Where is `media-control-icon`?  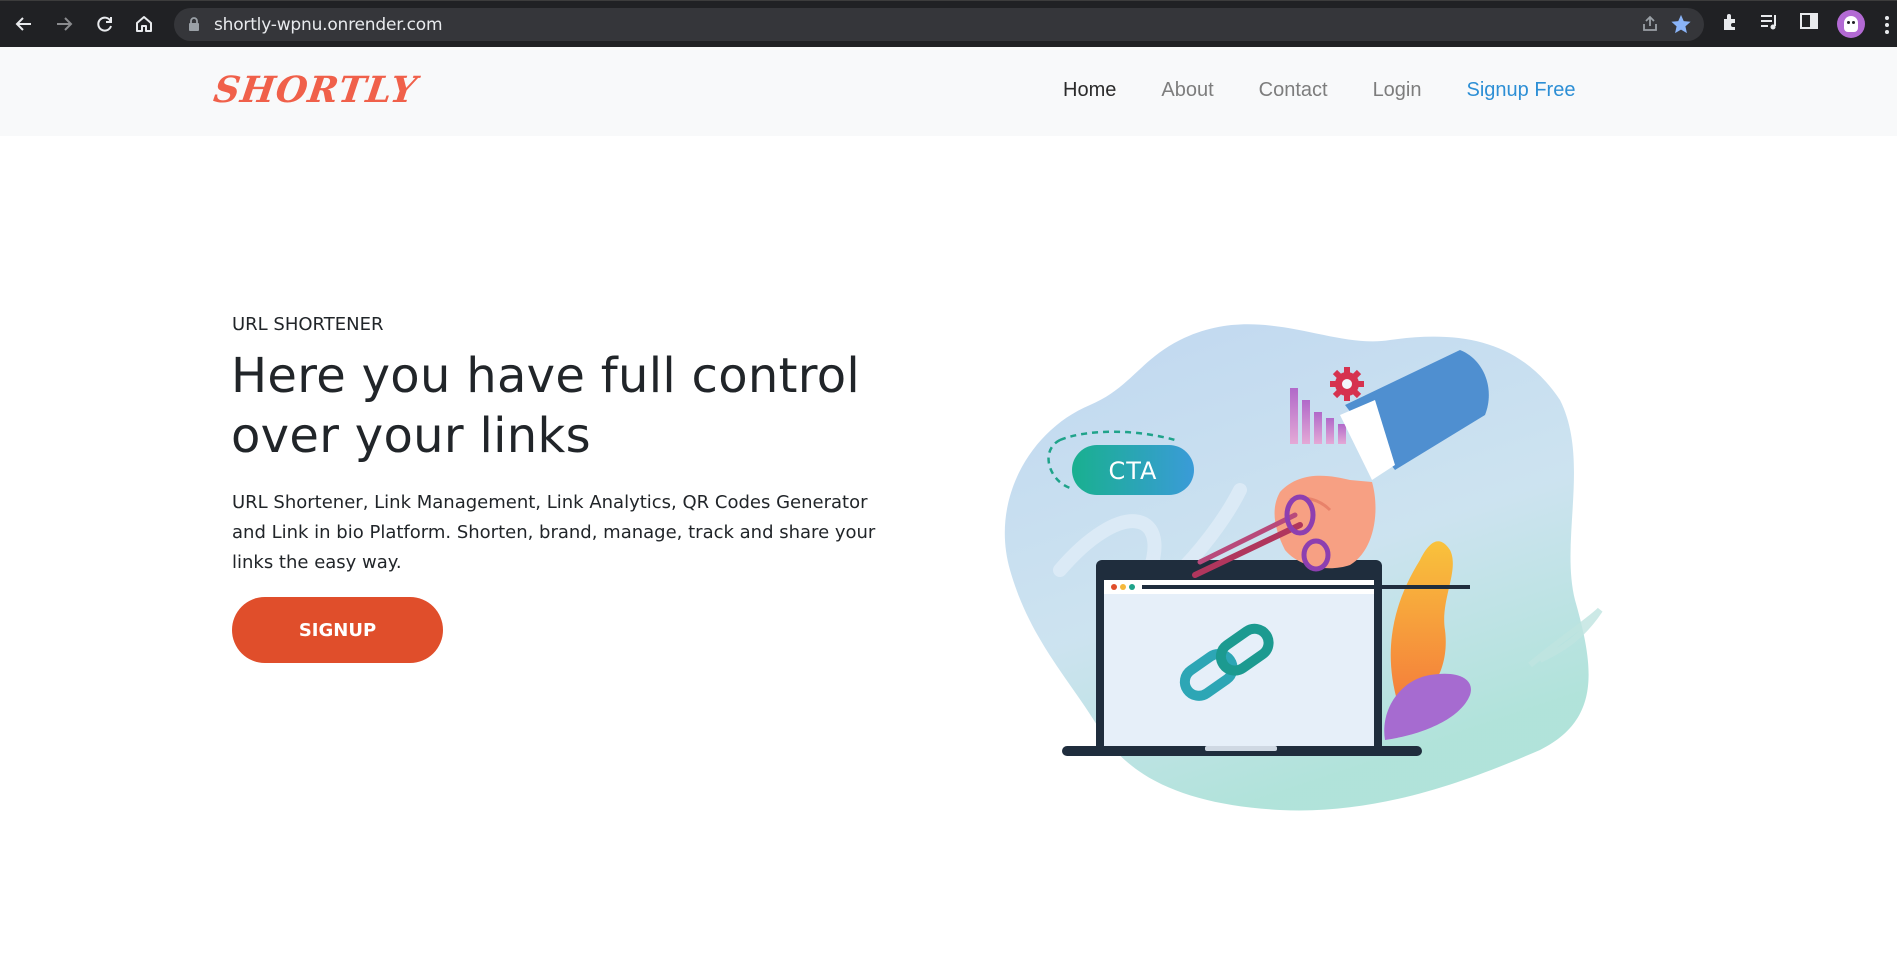 media-control-icon is located at coordinates (1769, 24).